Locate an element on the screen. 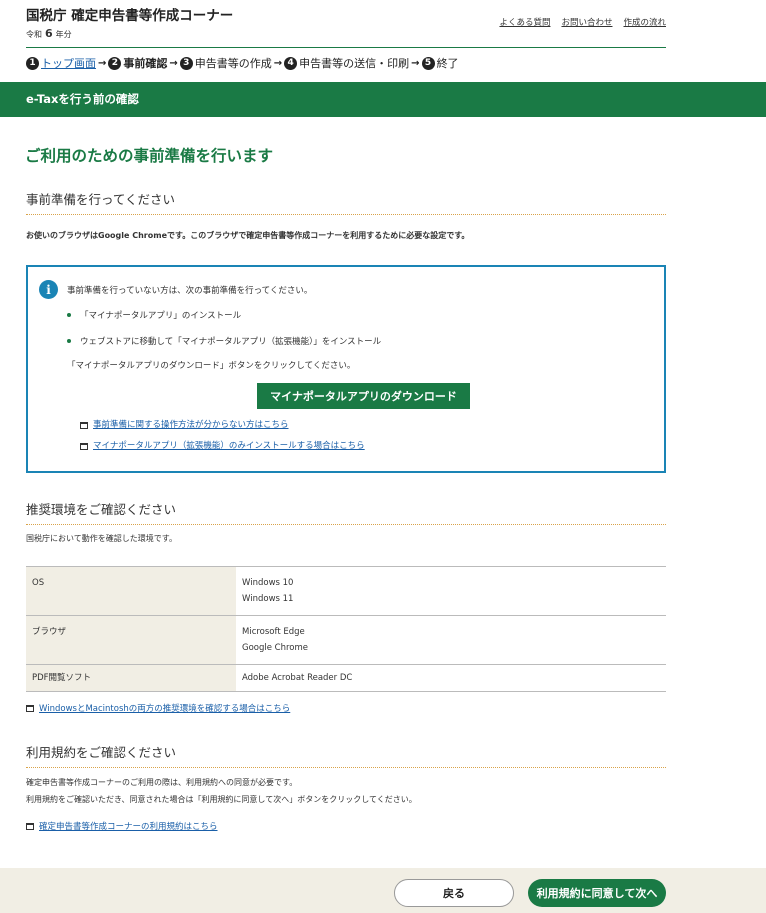 This screenshot has width=766, height=913. table-row: ブラウザ Microsoft Edge Google Chrome is located at coordinates (346, 640).